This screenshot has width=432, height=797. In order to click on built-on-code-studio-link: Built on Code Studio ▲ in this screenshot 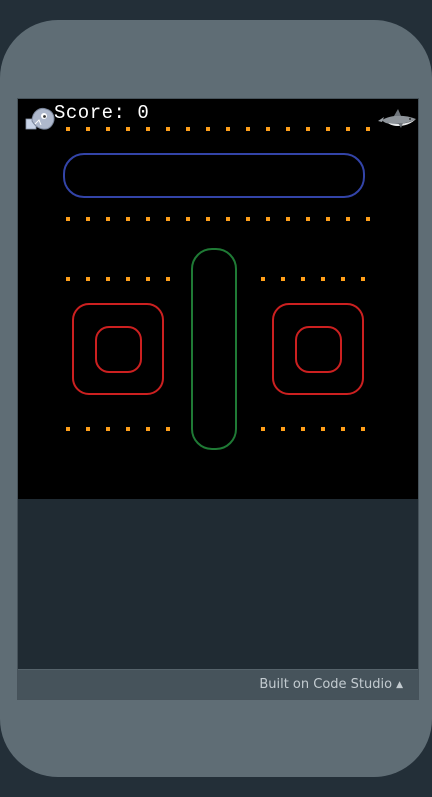, I will do `click(331, 684)`.